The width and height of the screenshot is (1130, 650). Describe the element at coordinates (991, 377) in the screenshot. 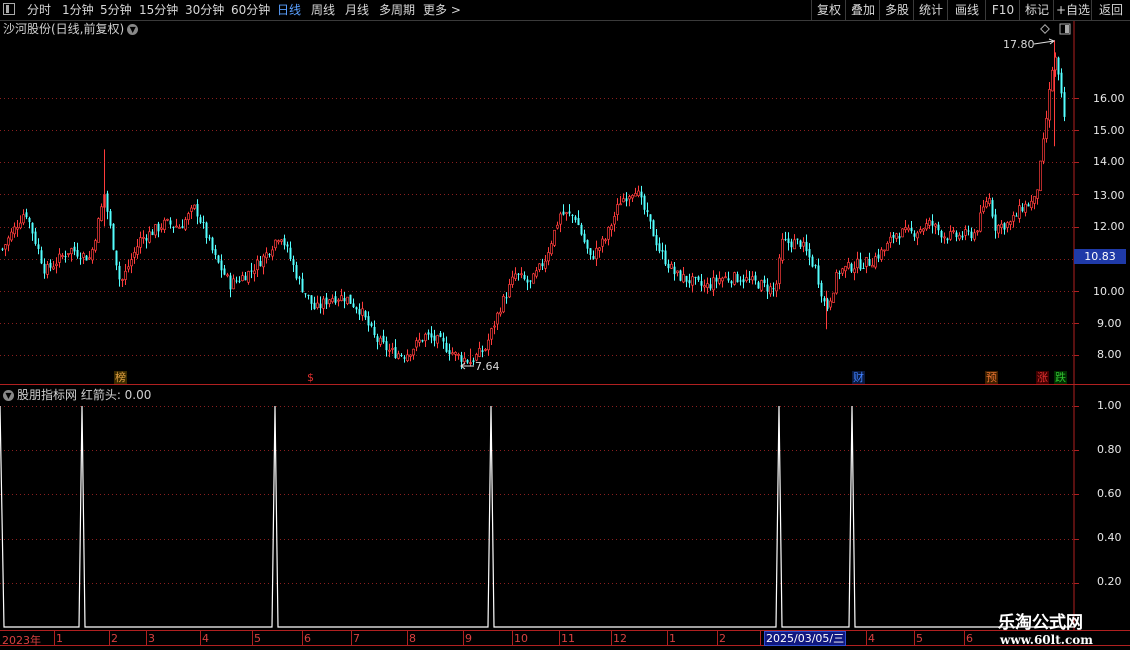

I see `badge-forecast: 预` at that location.